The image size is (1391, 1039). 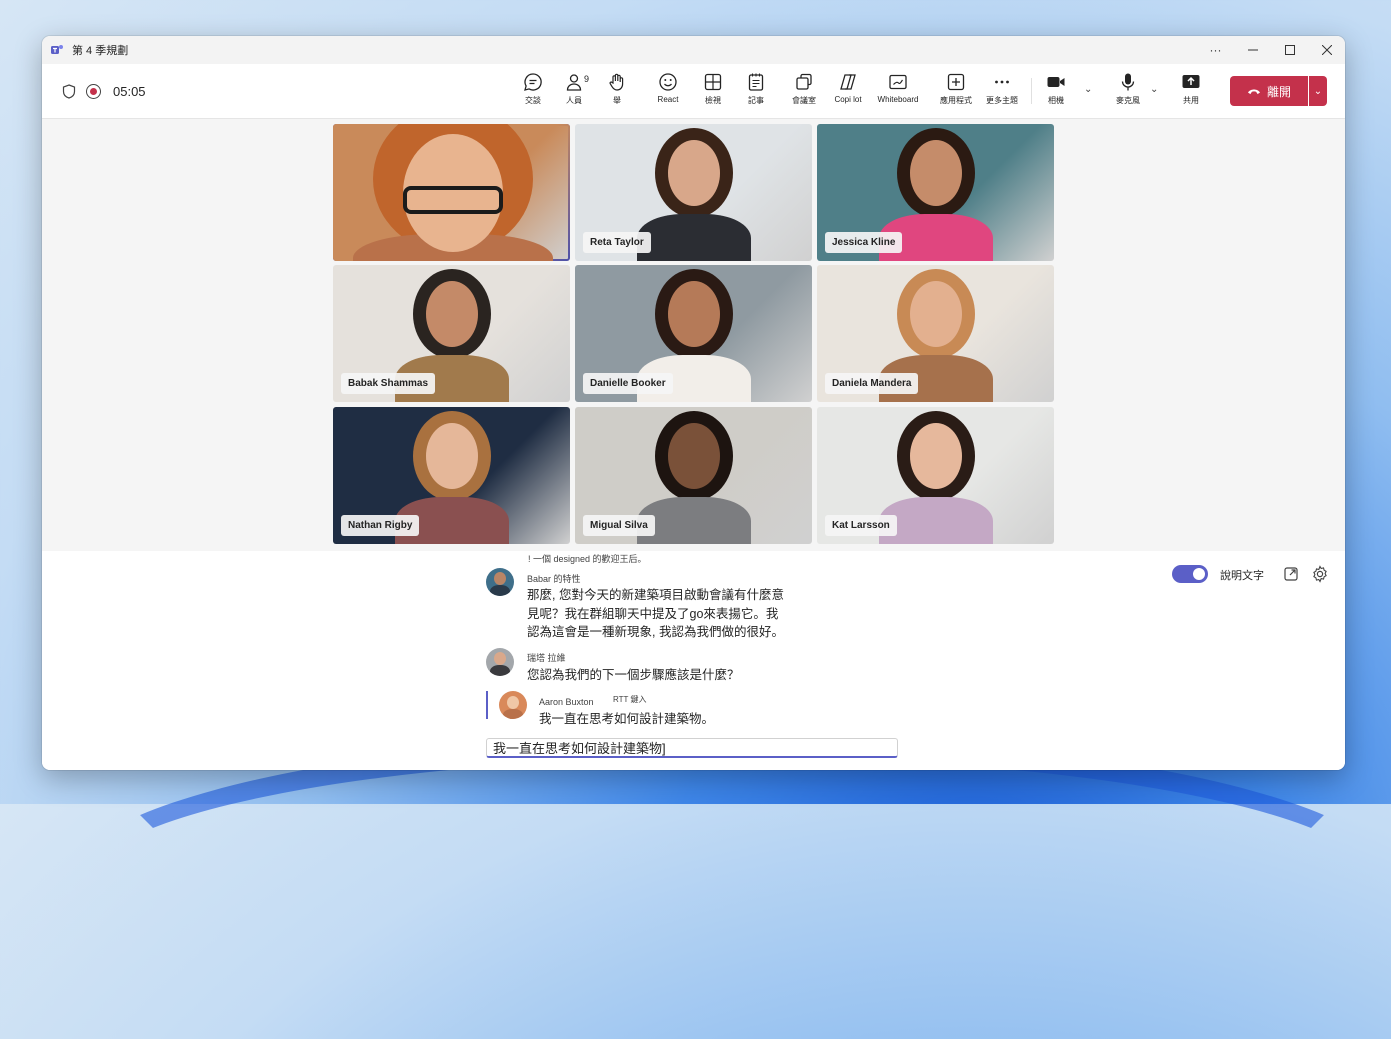 What do you see at coordinates (1320, 574) in the screenshot?
I see `settings-gear-icon` at bounding box center [1320, 574].